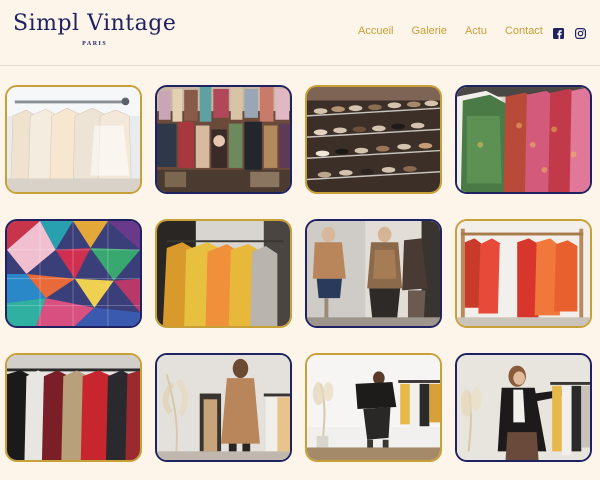  I want to click on main-nav: Accueil Galerie Actu Contact, so click(450, 31).